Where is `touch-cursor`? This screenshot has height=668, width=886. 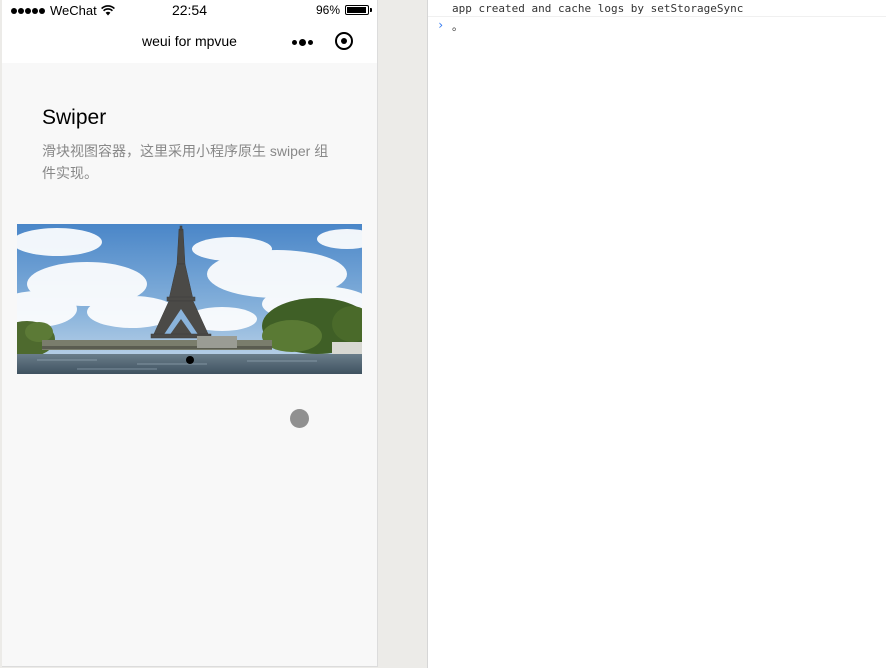 touch-cursor is located at coordinates (299, 418).